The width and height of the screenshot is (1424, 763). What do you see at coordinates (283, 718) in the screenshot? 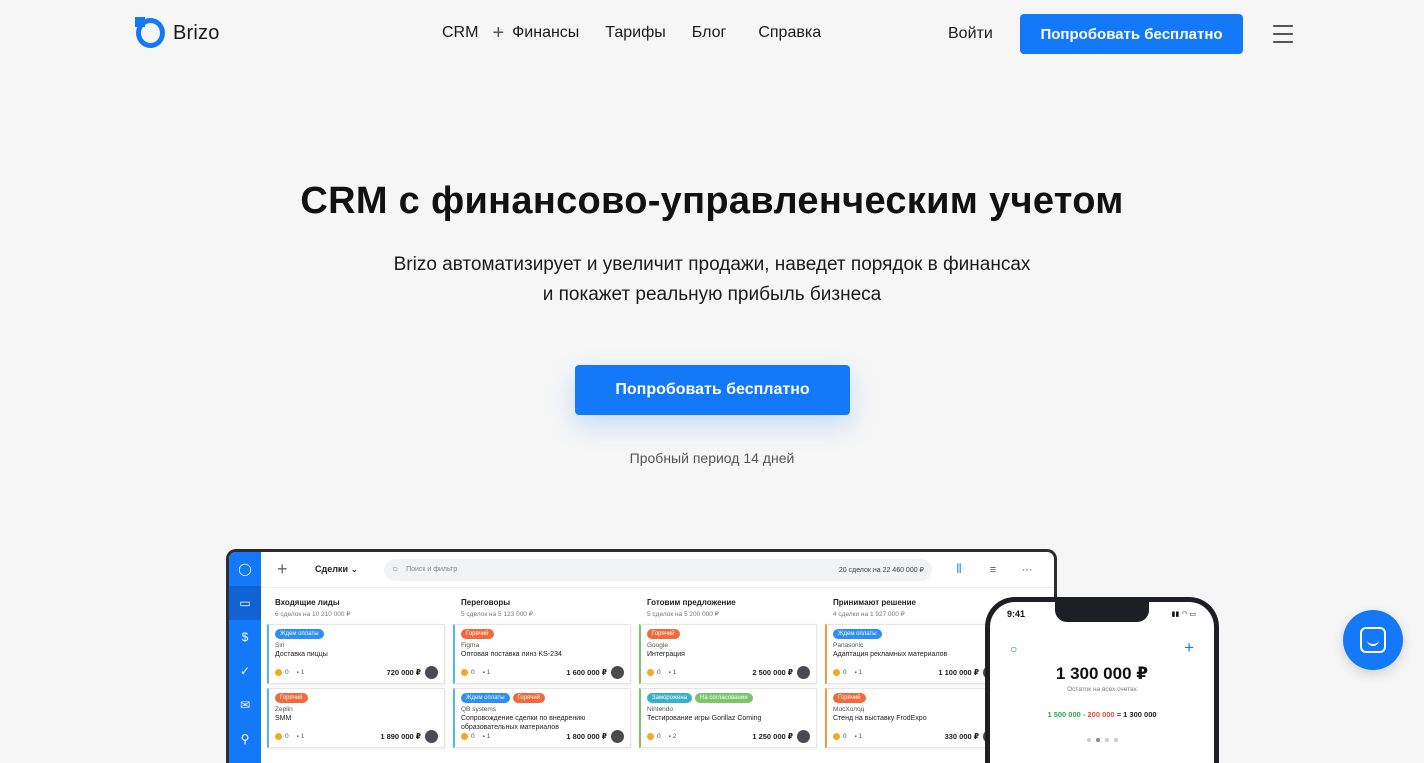
I see `deal-title: SMM` at bounding box center [283, 718].